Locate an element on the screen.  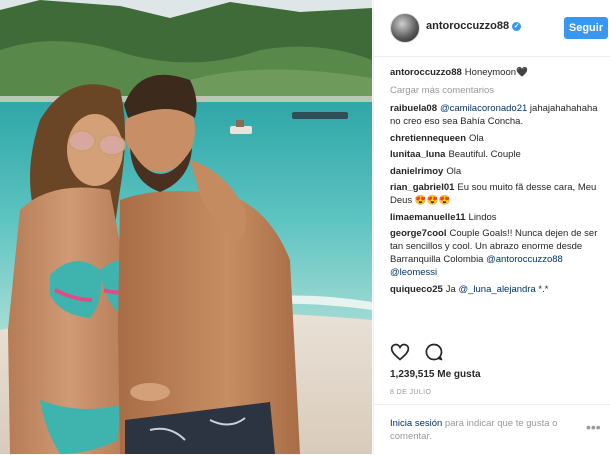
follow-button: Seguir is located at coordinates (586, 28).